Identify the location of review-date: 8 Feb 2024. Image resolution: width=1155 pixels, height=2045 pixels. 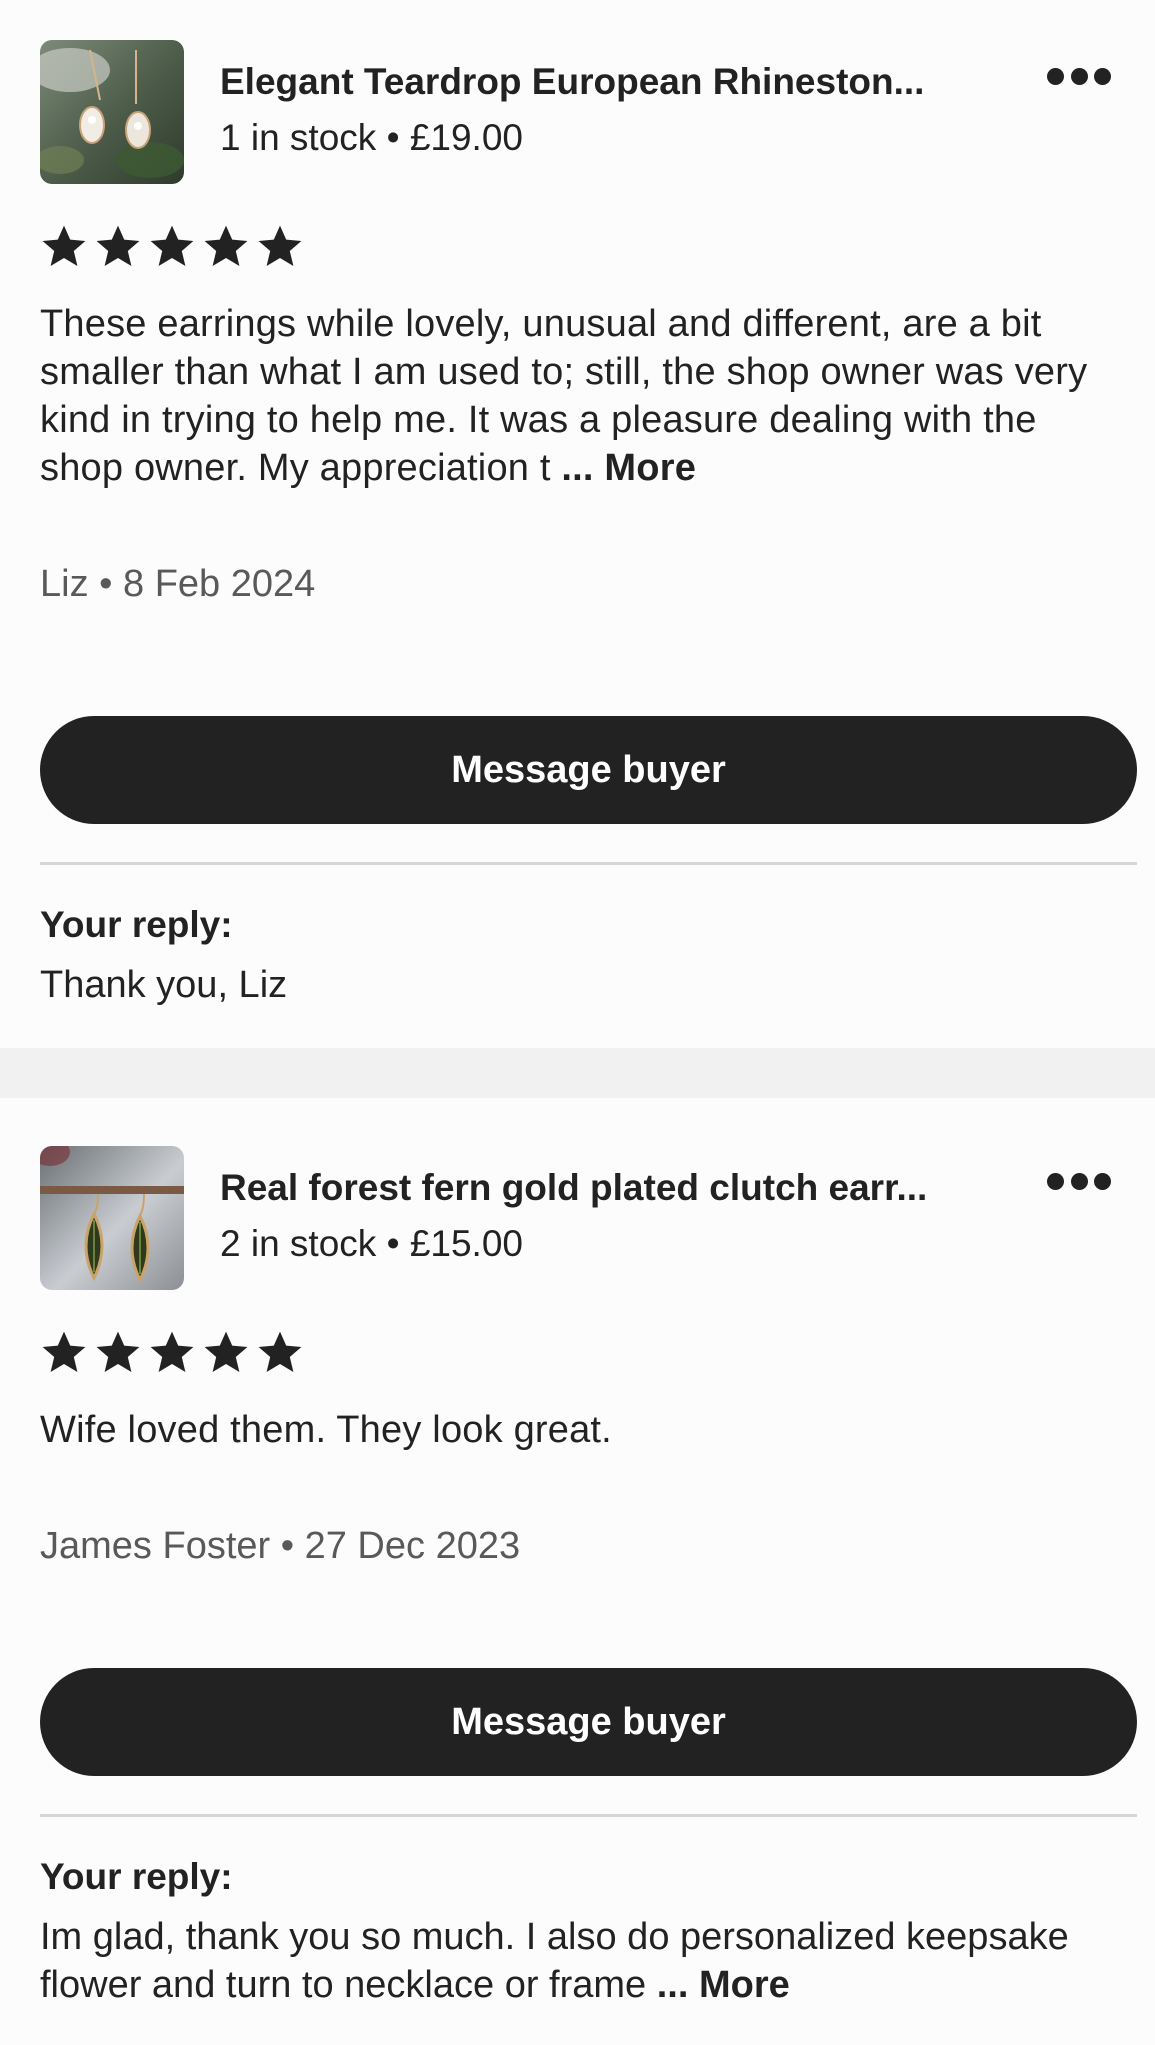
(219, 584).